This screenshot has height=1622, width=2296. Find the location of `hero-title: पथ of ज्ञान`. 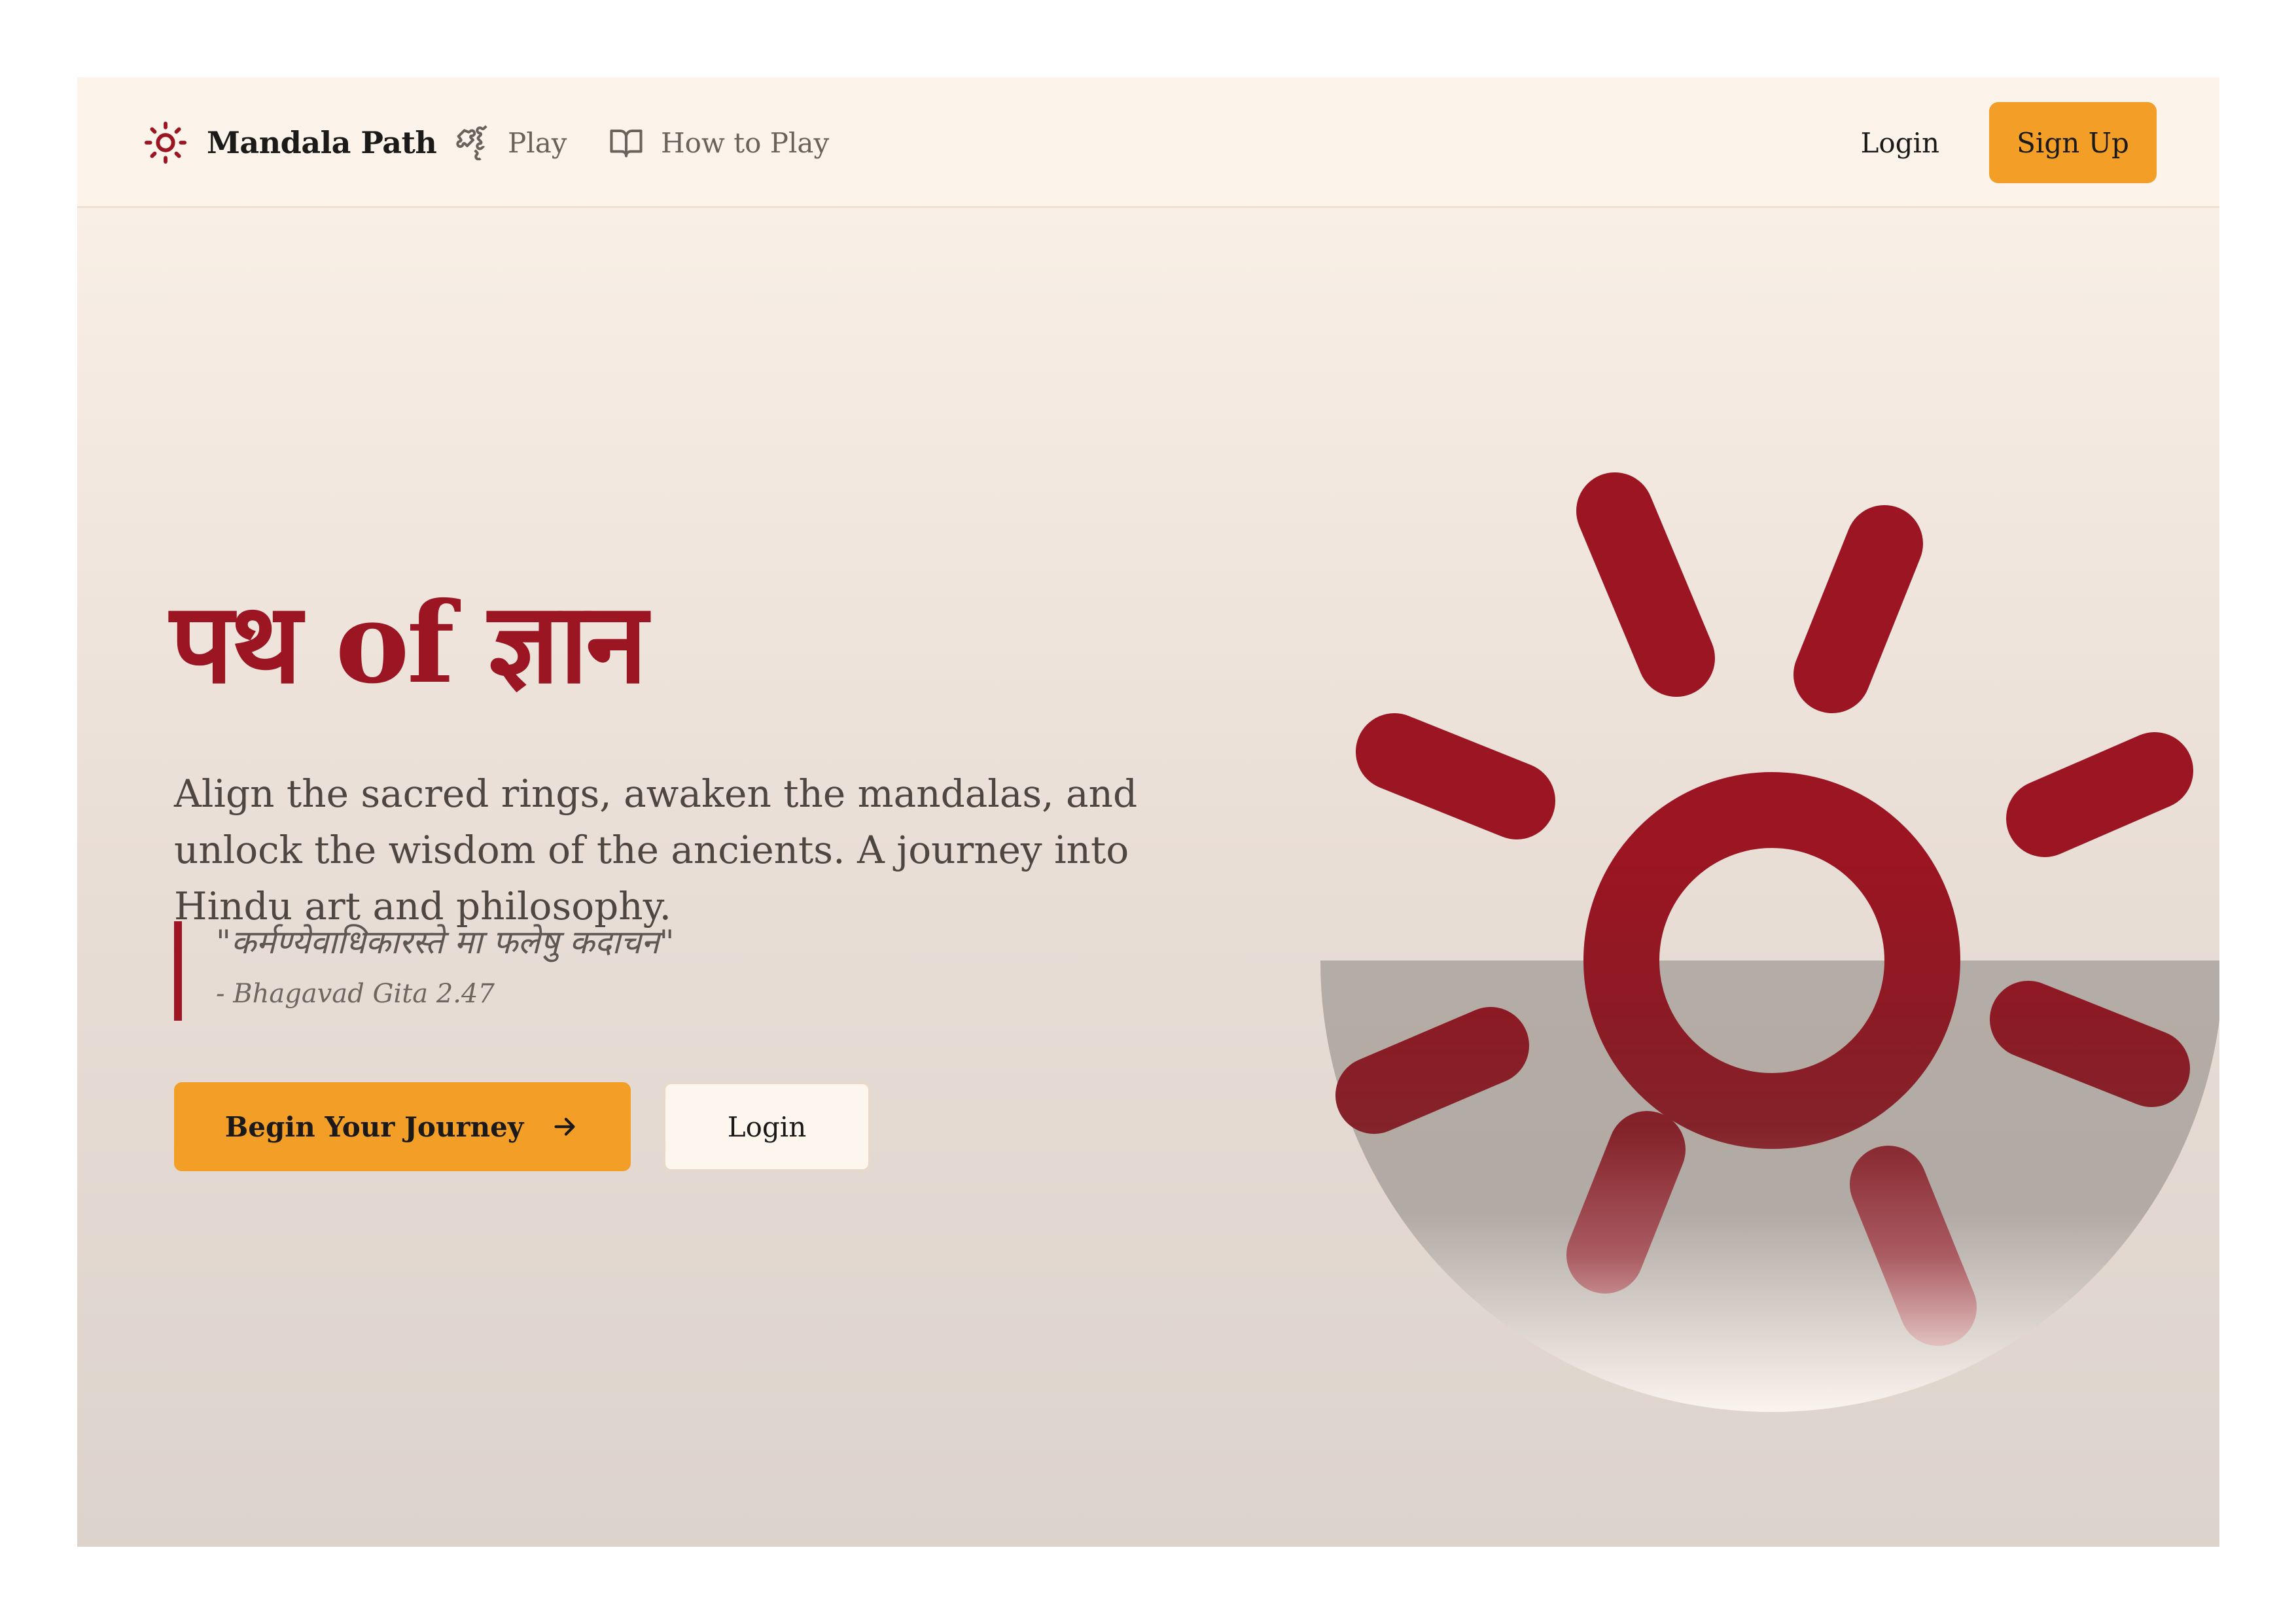

hero-title: पथ of ज्ञान is located at coordinates (409, 643).